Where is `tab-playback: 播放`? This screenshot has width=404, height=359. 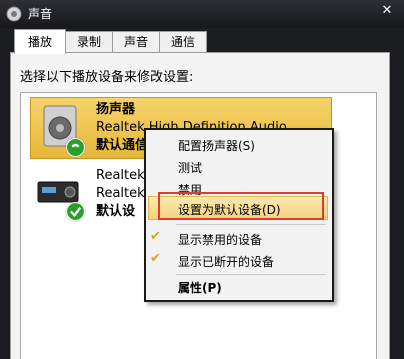 tab-playback: 播放 is located at coordinates (40, 41).